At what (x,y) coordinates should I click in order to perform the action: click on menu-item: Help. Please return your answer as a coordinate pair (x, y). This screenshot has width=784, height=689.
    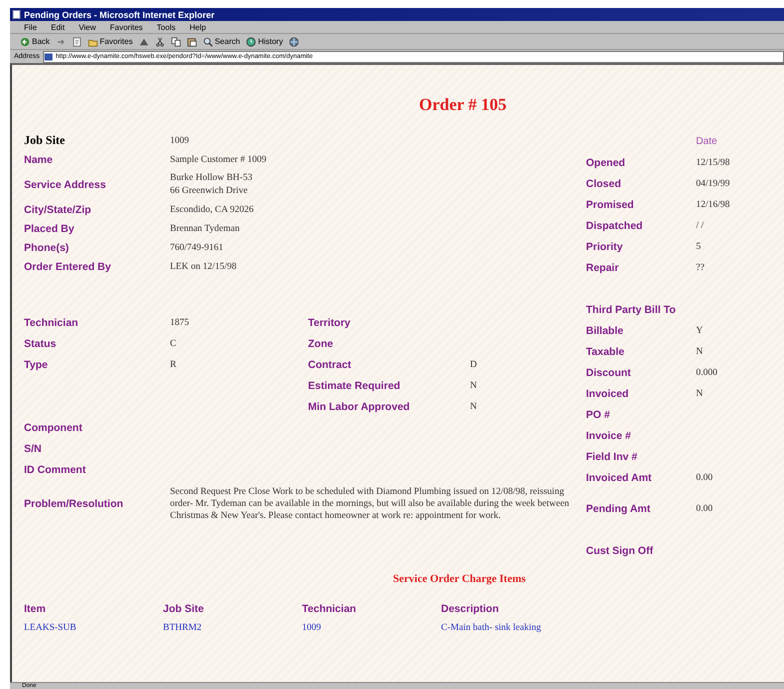
    Looking at the image, I should click on (197, 27).